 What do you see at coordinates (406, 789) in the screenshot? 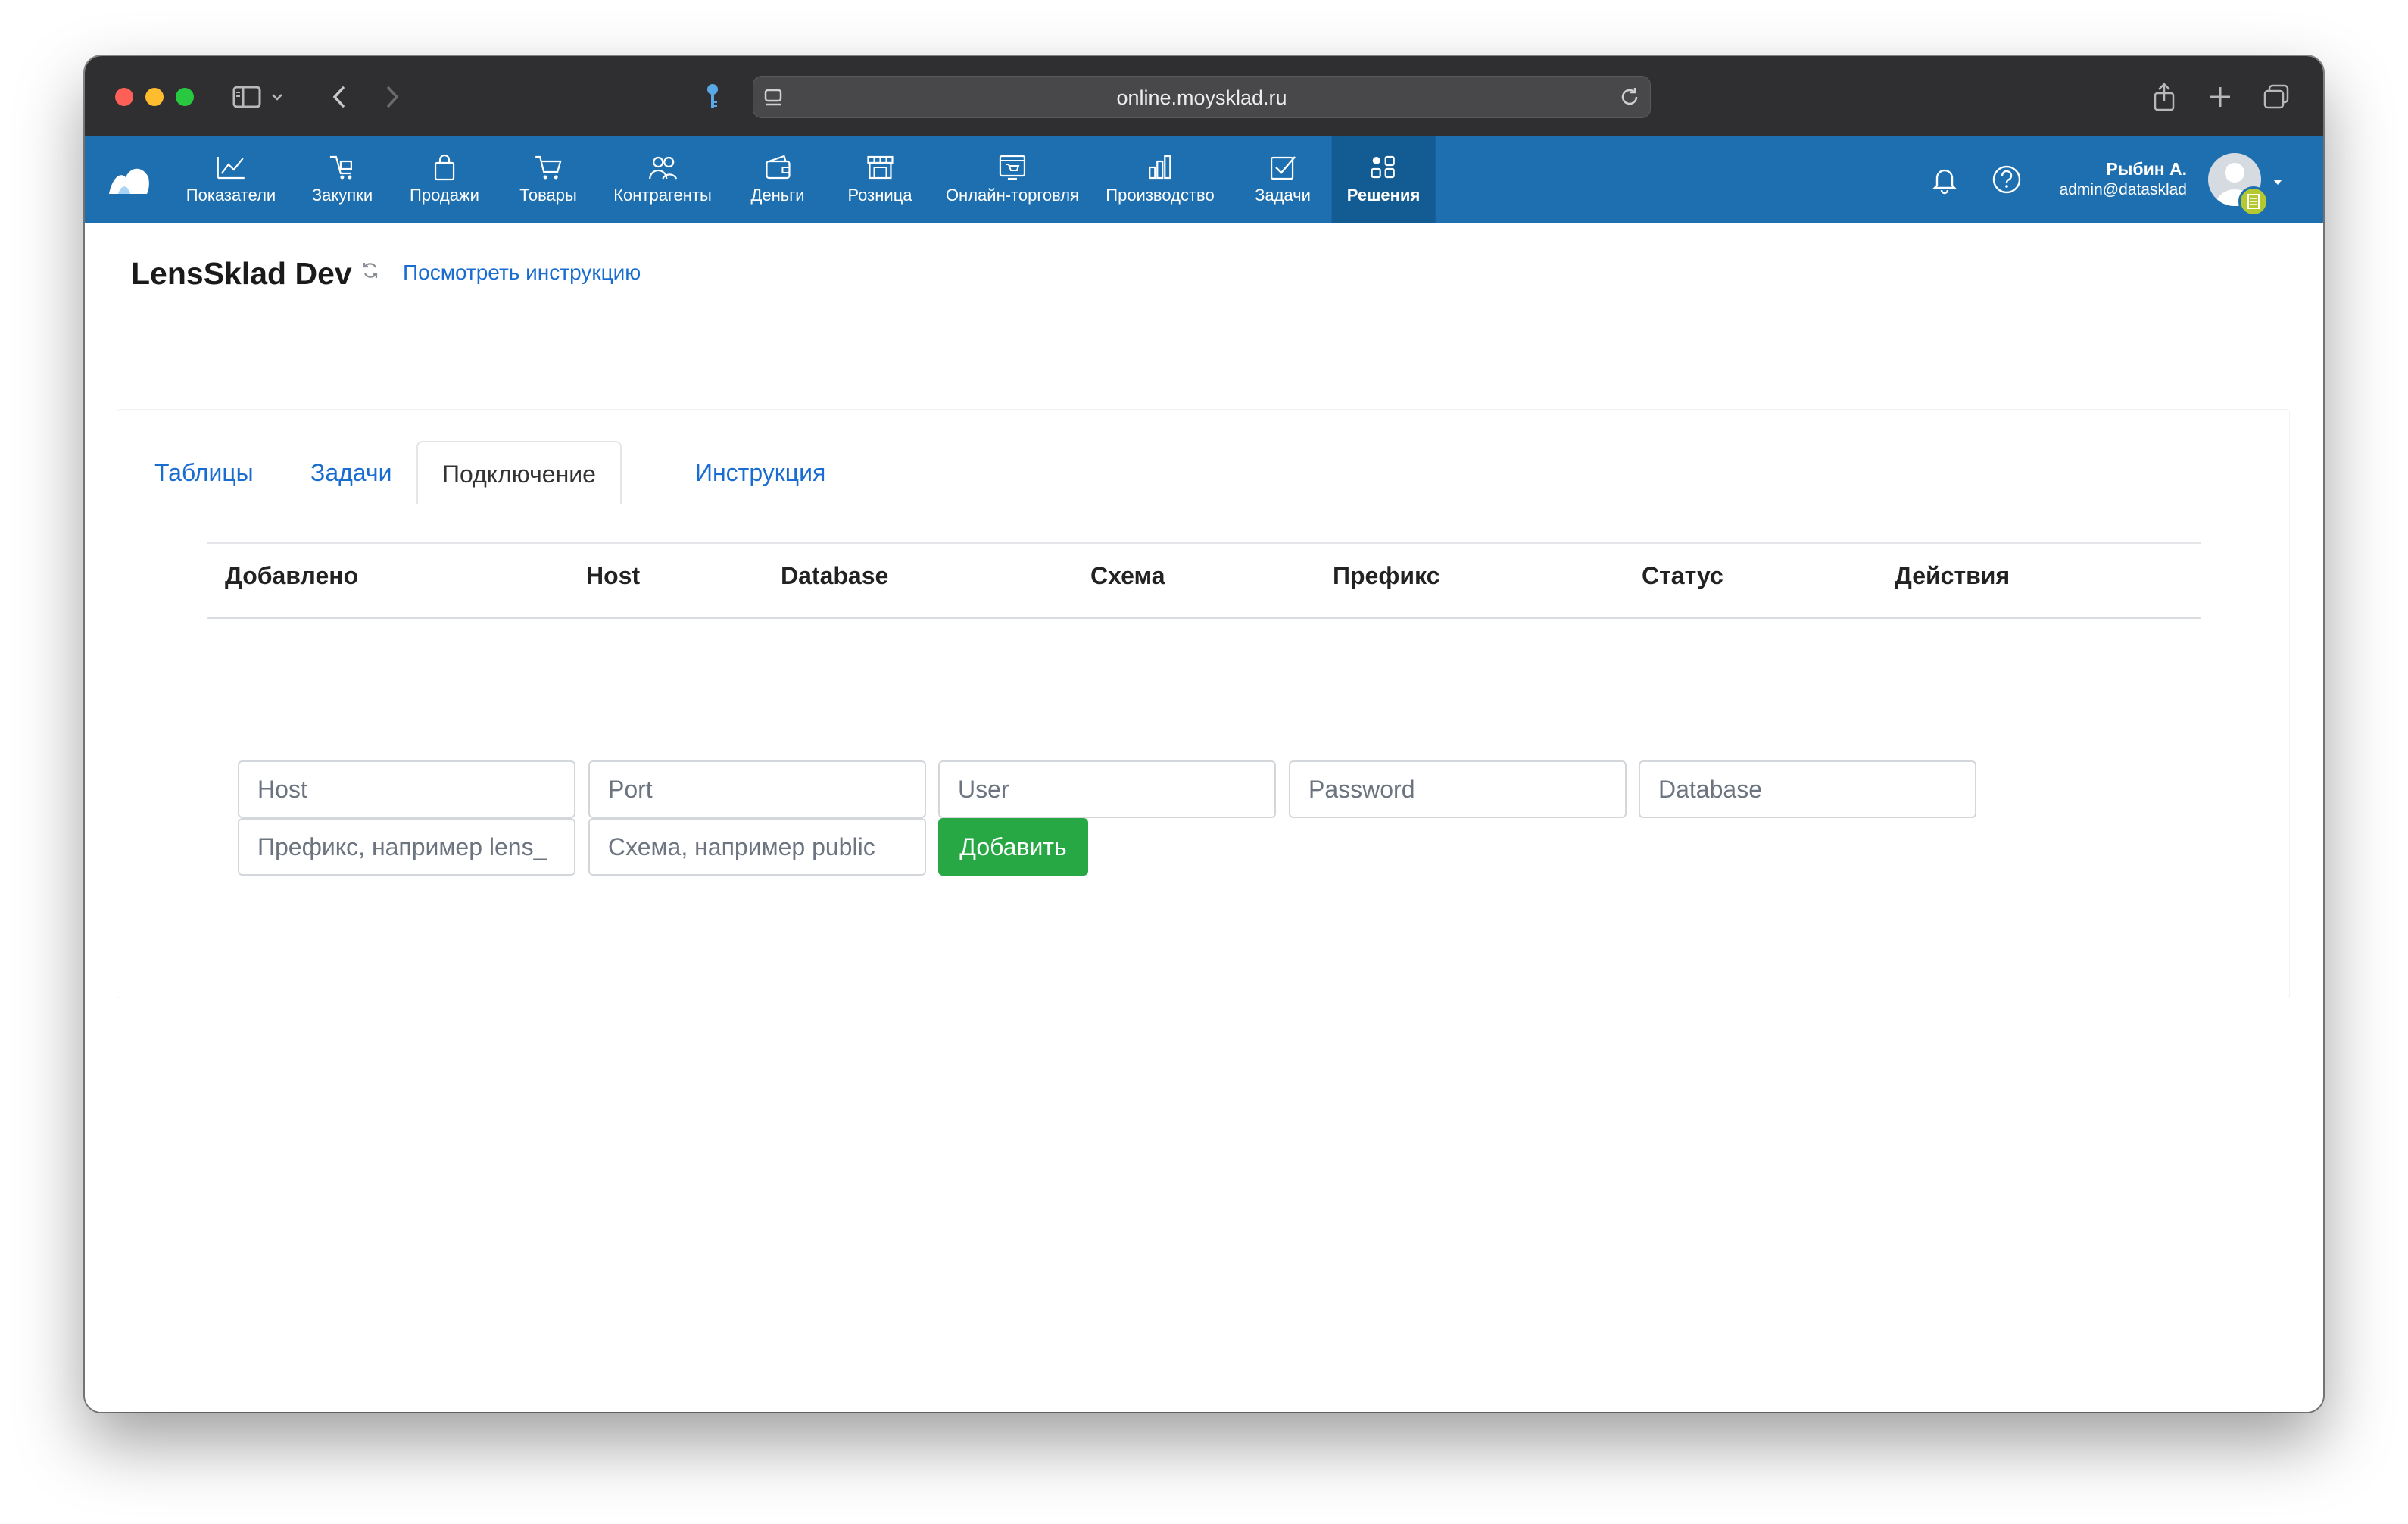
I see `host-input` at bounding box center [406, 789].